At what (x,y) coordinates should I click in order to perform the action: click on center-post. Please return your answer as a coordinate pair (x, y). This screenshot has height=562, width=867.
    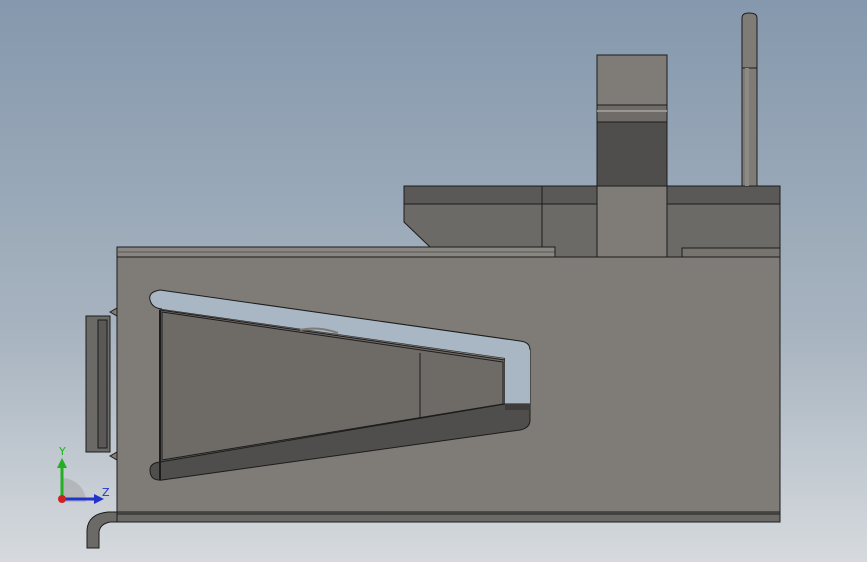
    Looking at the image, I should click on (632, 156).